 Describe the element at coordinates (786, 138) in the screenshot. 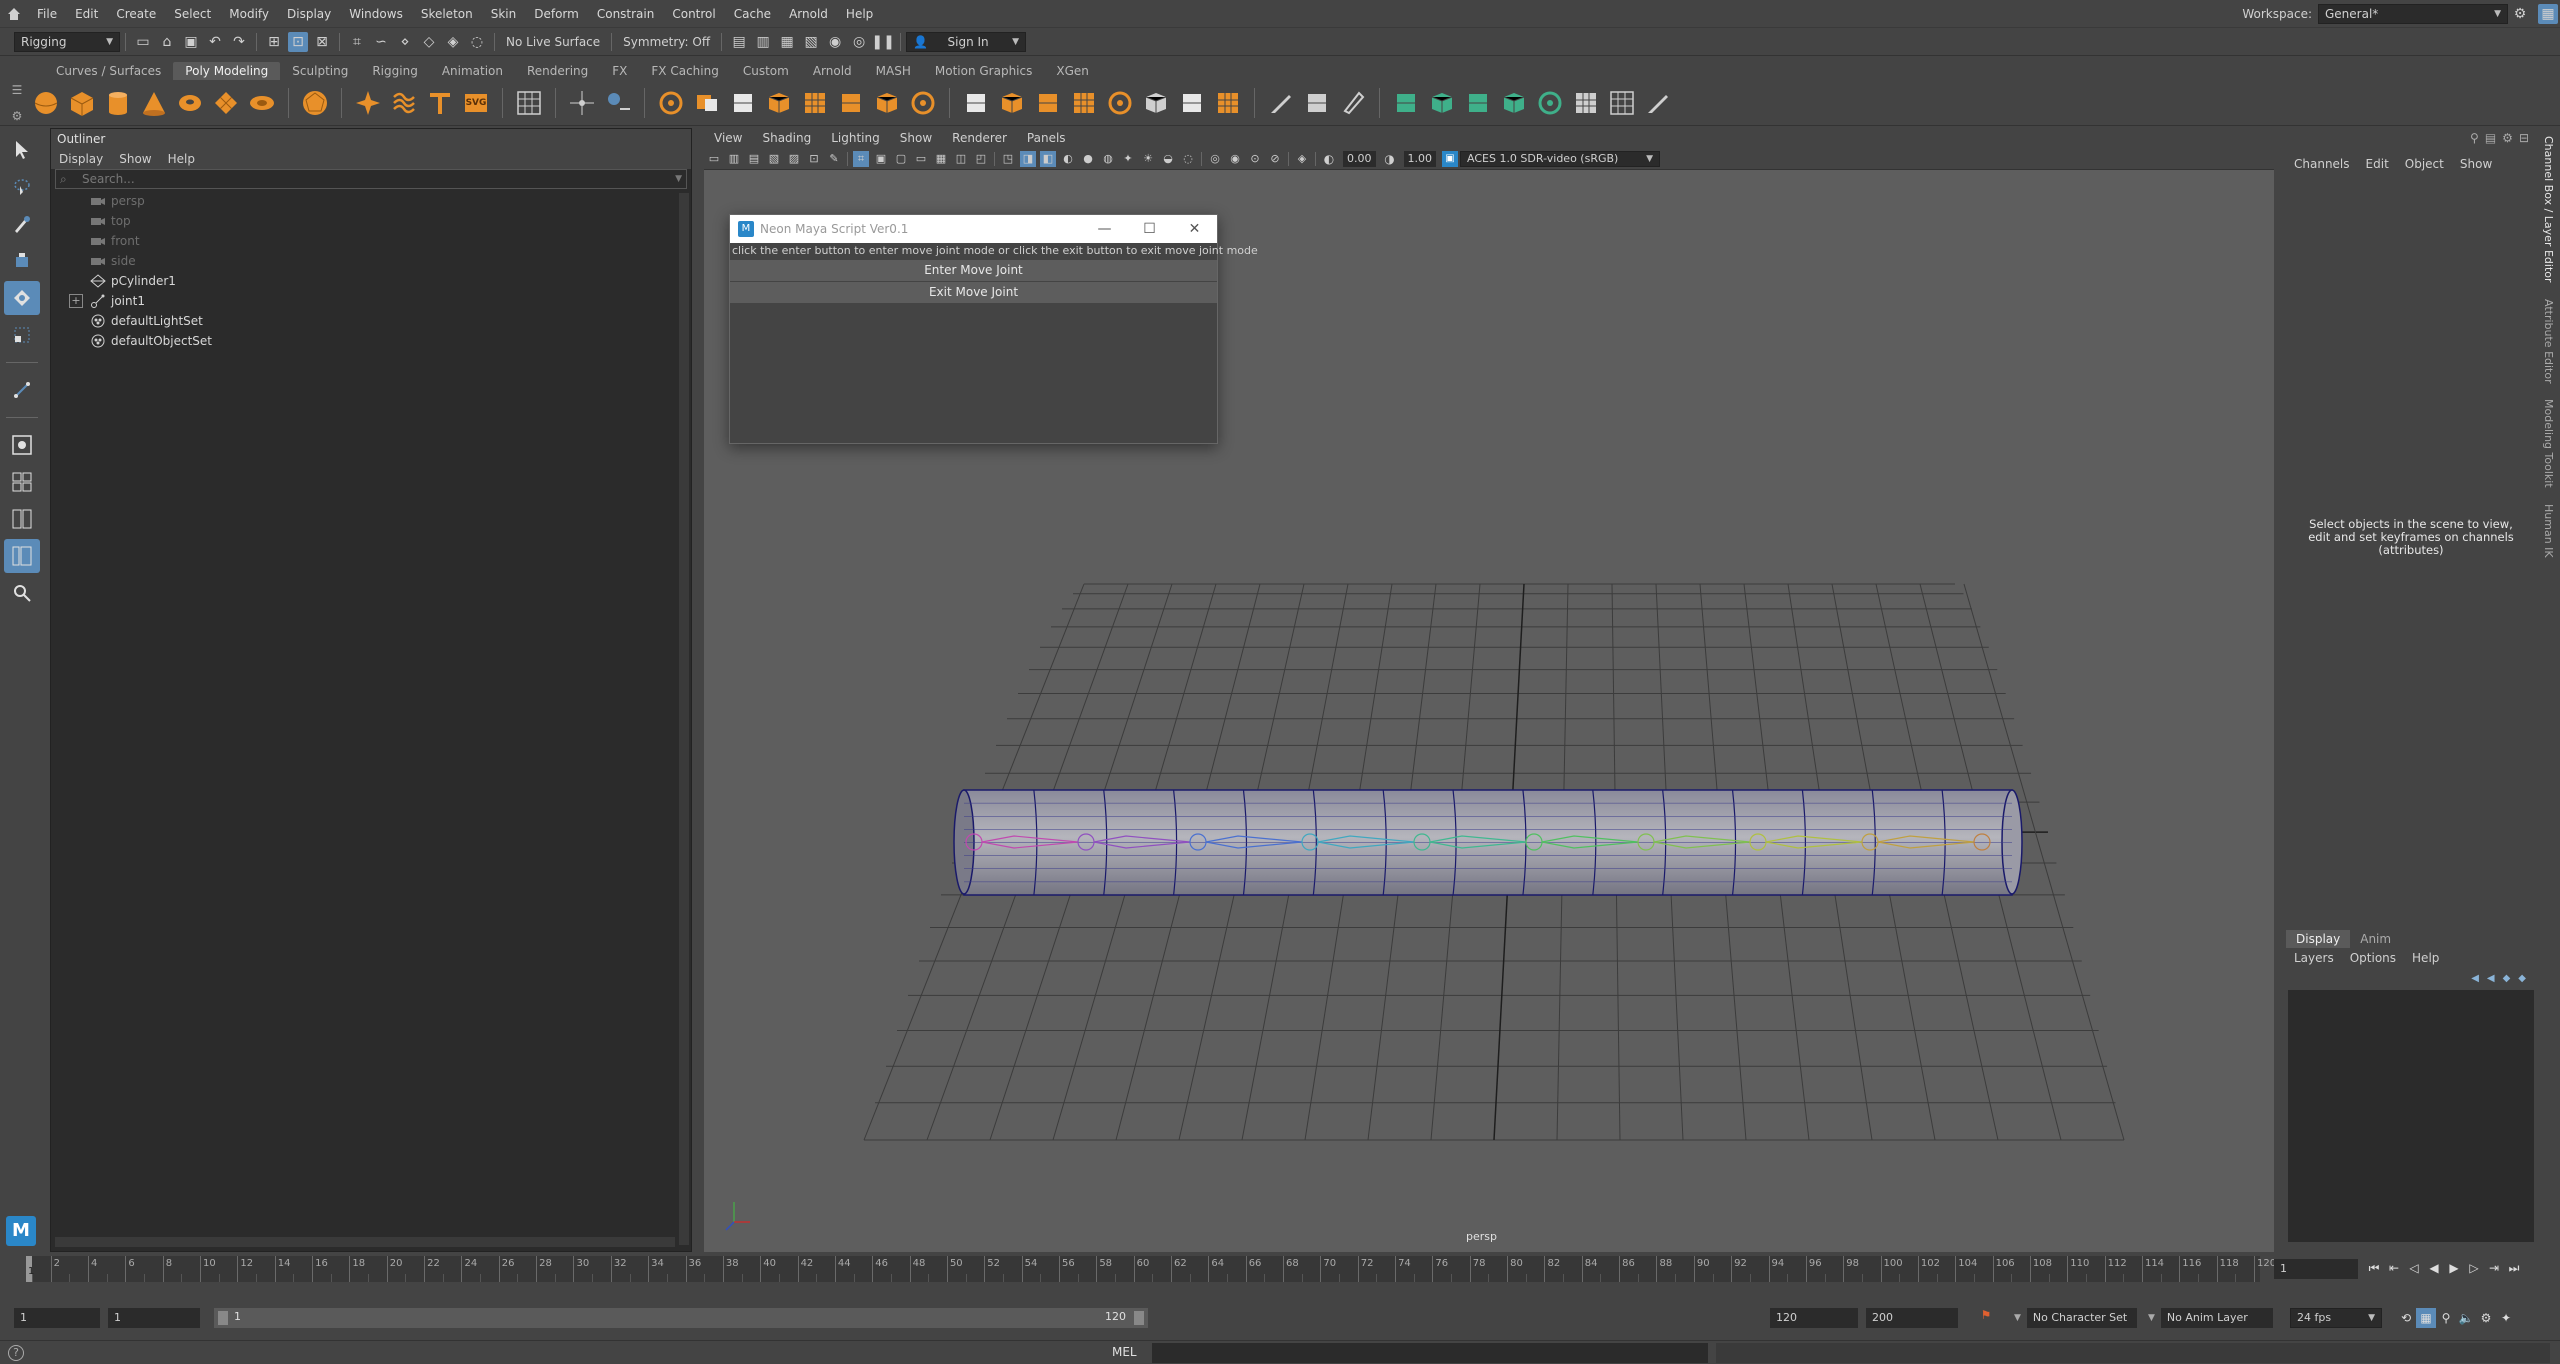

I see `viewport-menu-shading: Shading` at that location.